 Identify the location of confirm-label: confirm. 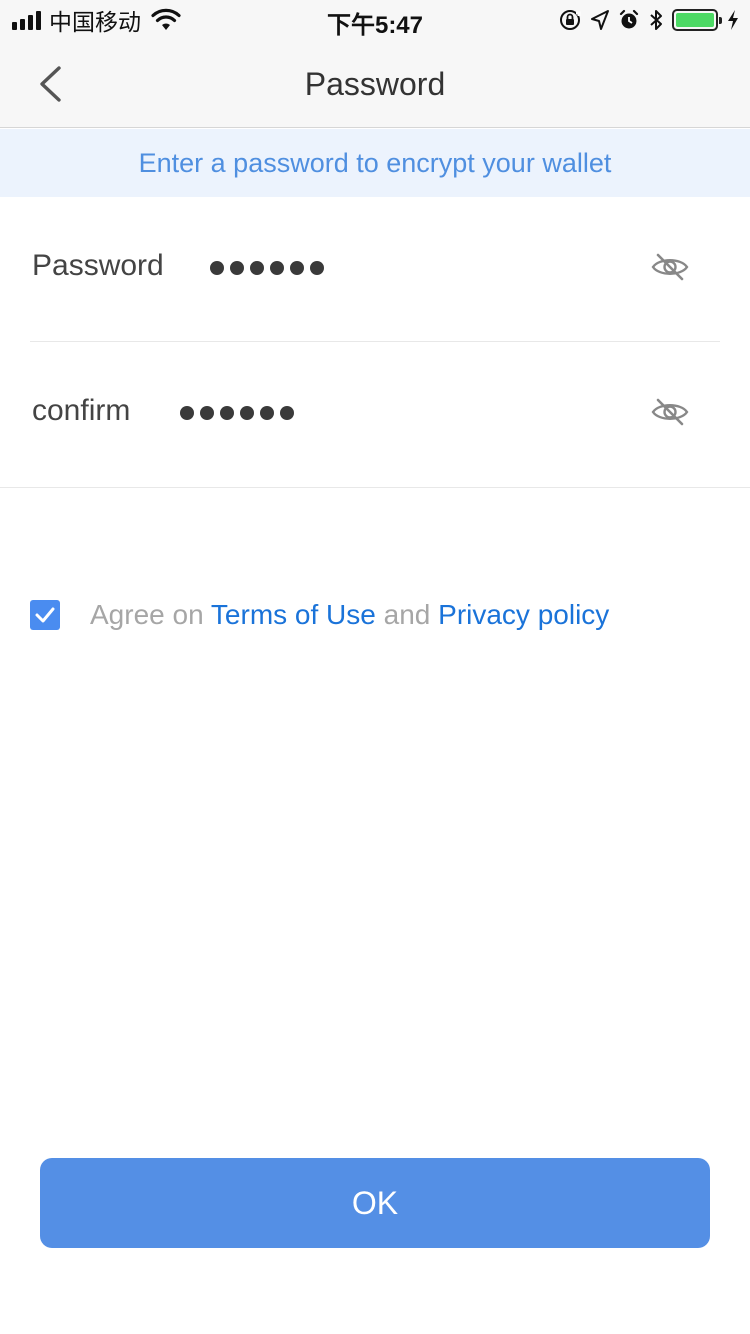
(81, 410).